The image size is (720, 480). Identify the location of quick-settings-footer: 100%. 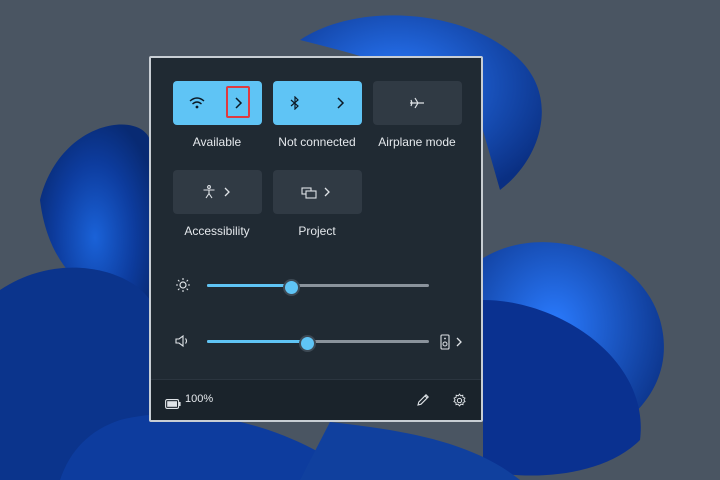
(316, 399).